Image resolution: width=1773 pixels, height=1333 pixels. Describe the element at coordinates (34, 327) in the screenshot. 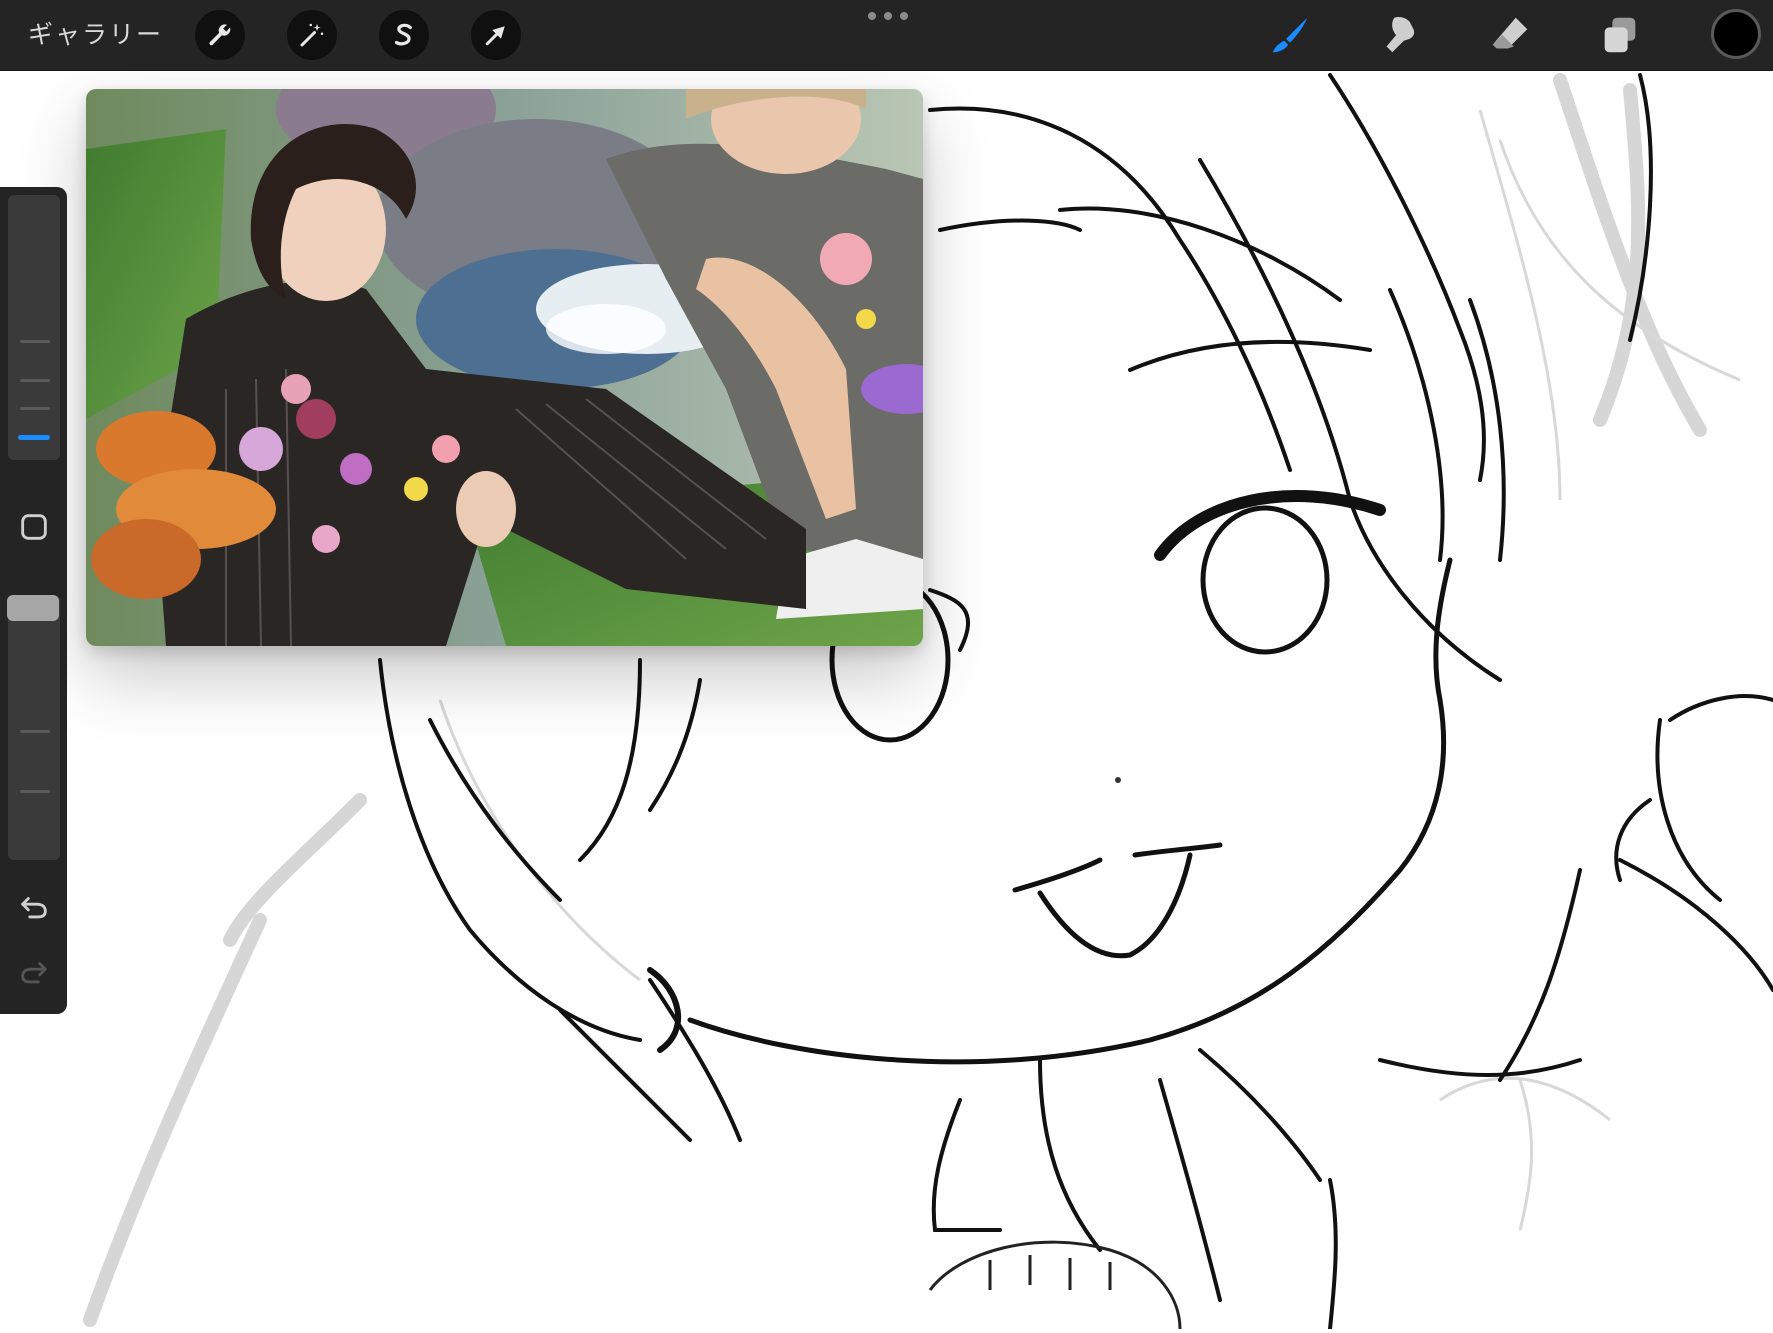

I see `brush-size-slider` at that location.